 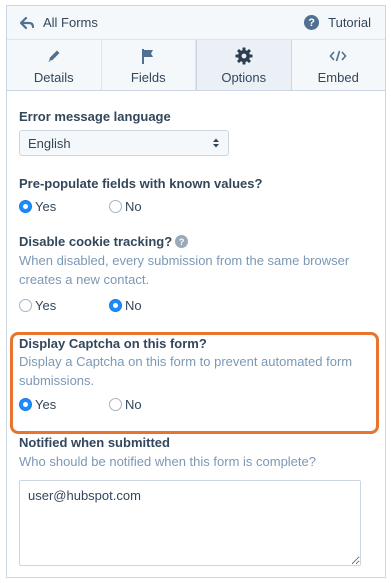 I want to click on prepopulate-yes-radio: Yes, so click(x=64, y=206).